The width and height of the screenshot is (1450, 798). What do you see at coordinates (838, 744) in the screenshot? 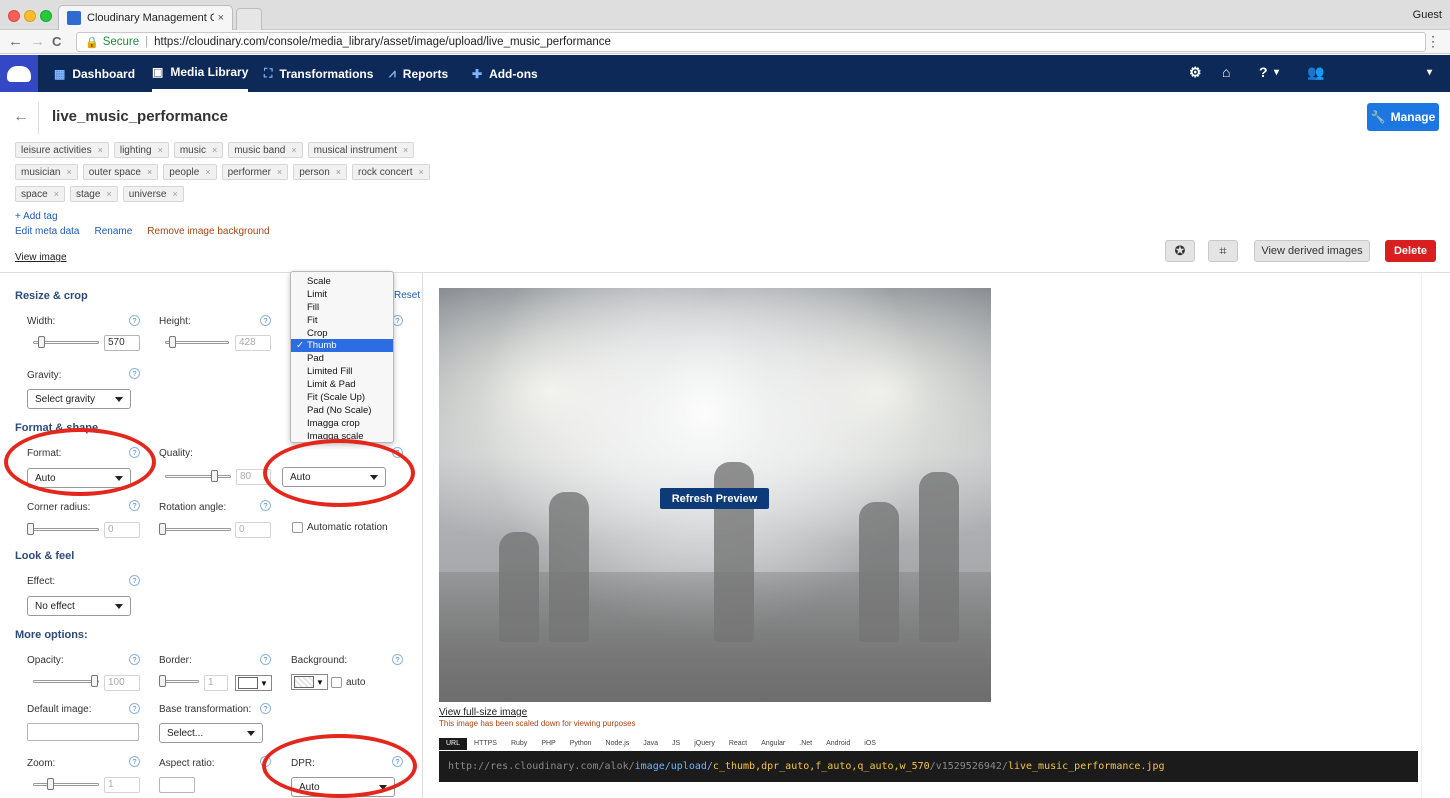
I see `code-tab: Android` at bounding box center [838, 744].